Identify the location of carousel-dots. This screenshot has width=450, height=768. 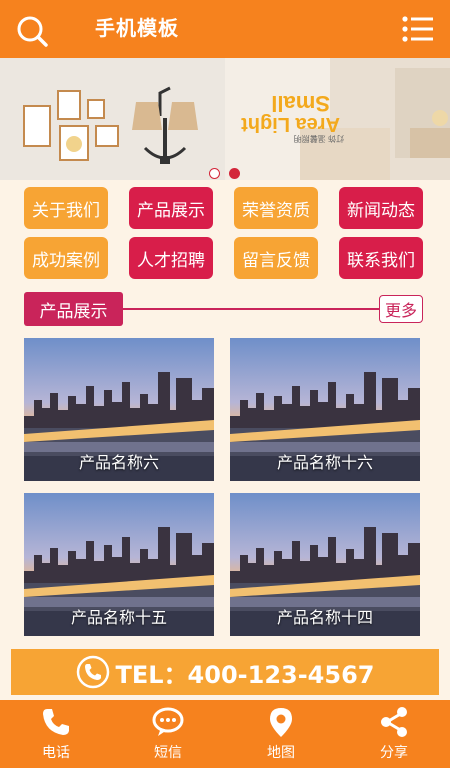
(225, 174).